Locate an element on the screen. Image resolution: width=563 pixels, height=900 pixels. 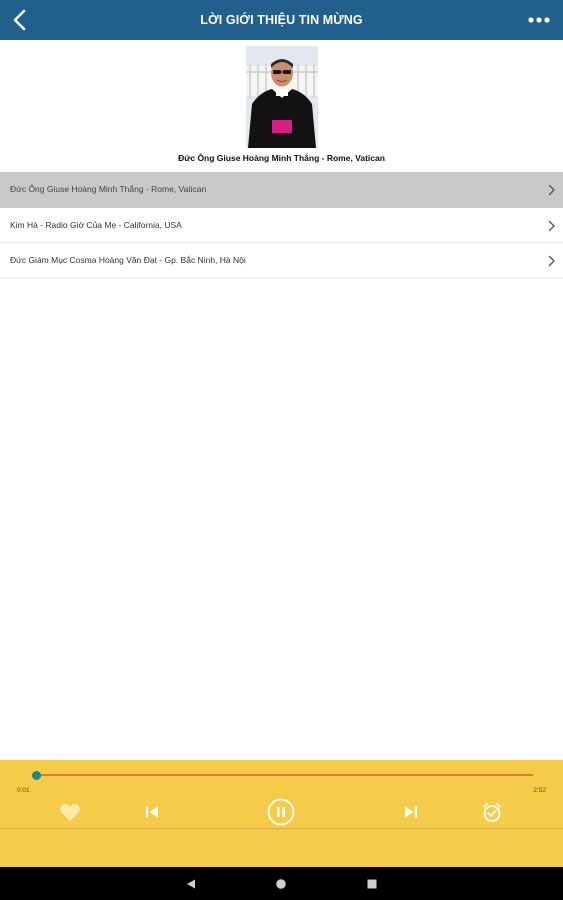
pause-button is located at coordinates (281, 812).